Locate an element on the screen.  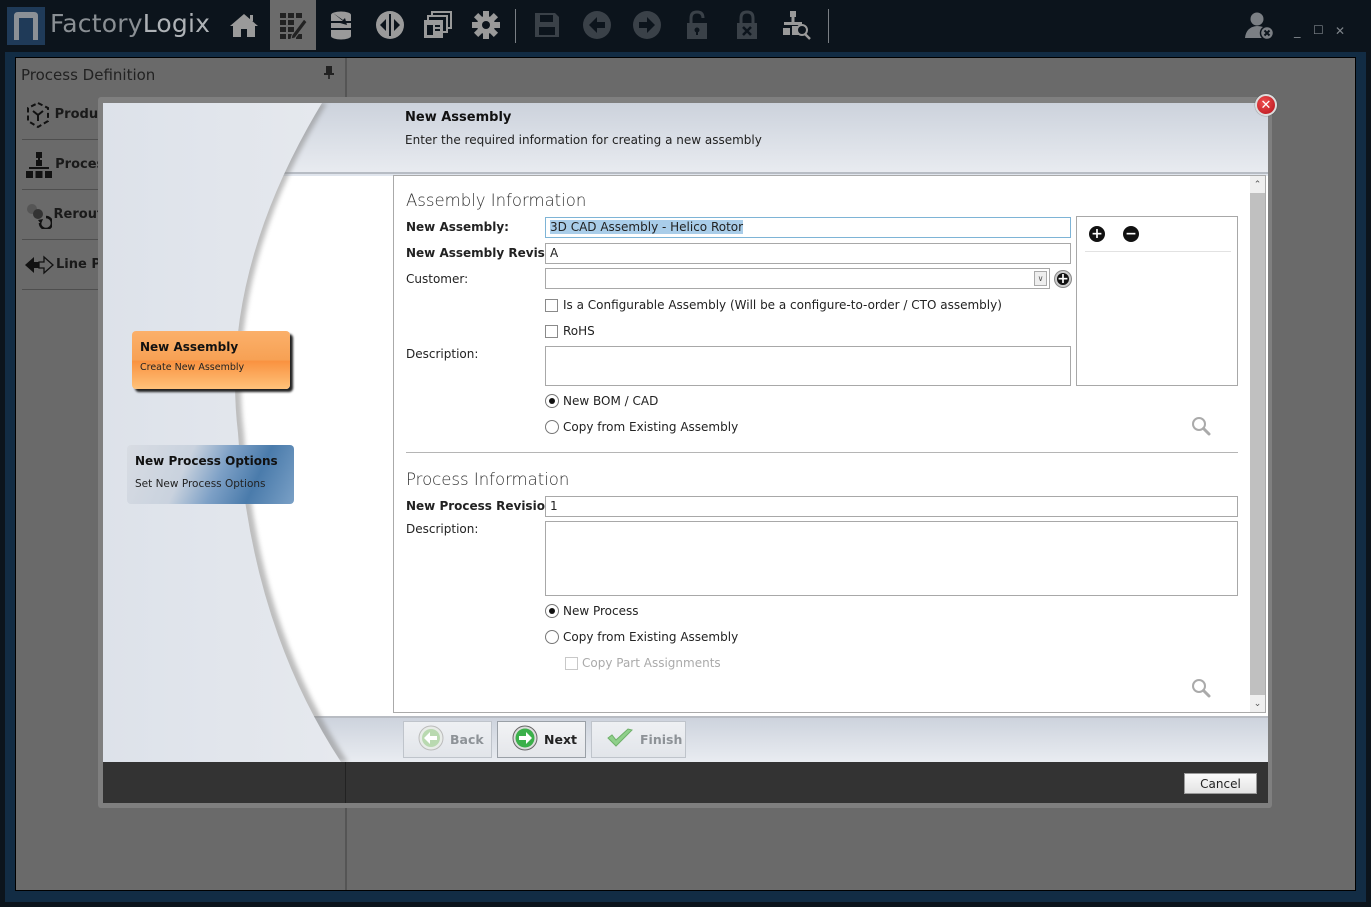
customer-dropdown: ∨ is located at coordinates (797, 278).